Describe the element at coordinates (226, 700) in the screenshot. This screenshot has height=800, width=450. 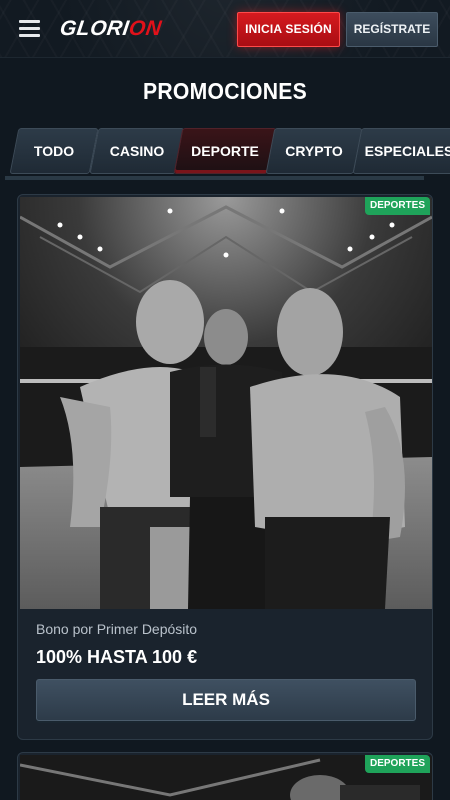
I see `read-more-button: LEER MÁS` at that location.